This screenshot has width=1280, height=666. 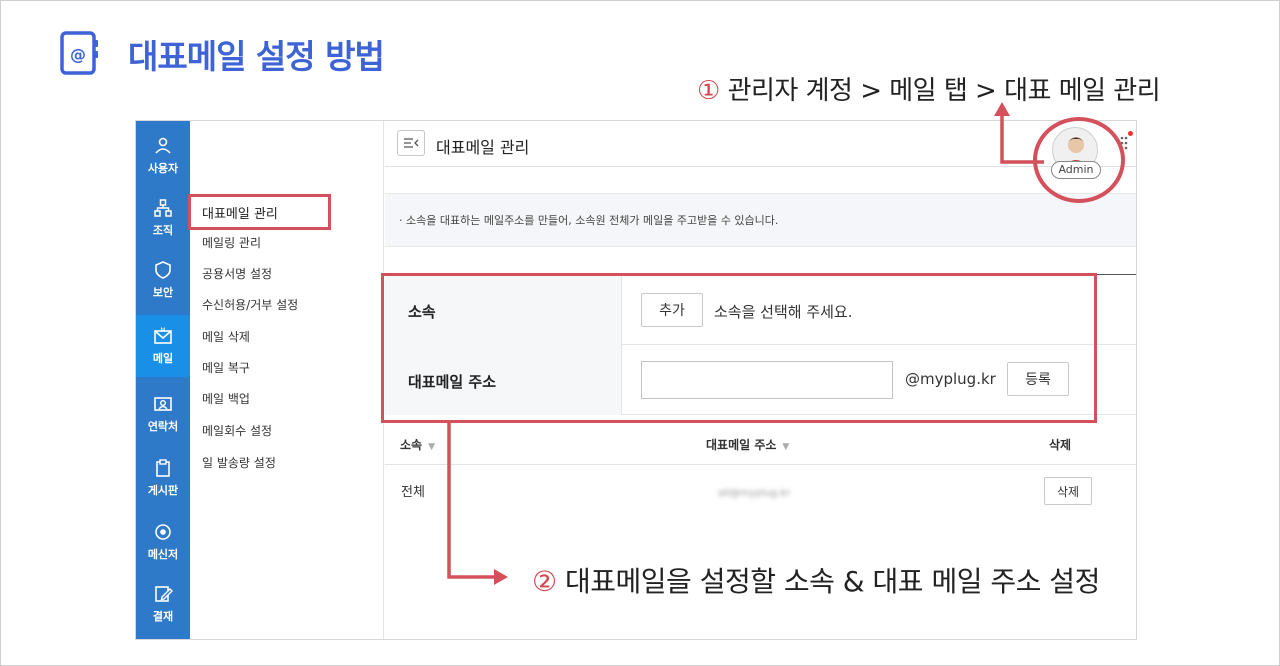 I want to click on step2-number: ②, so click(x=544, y=581).